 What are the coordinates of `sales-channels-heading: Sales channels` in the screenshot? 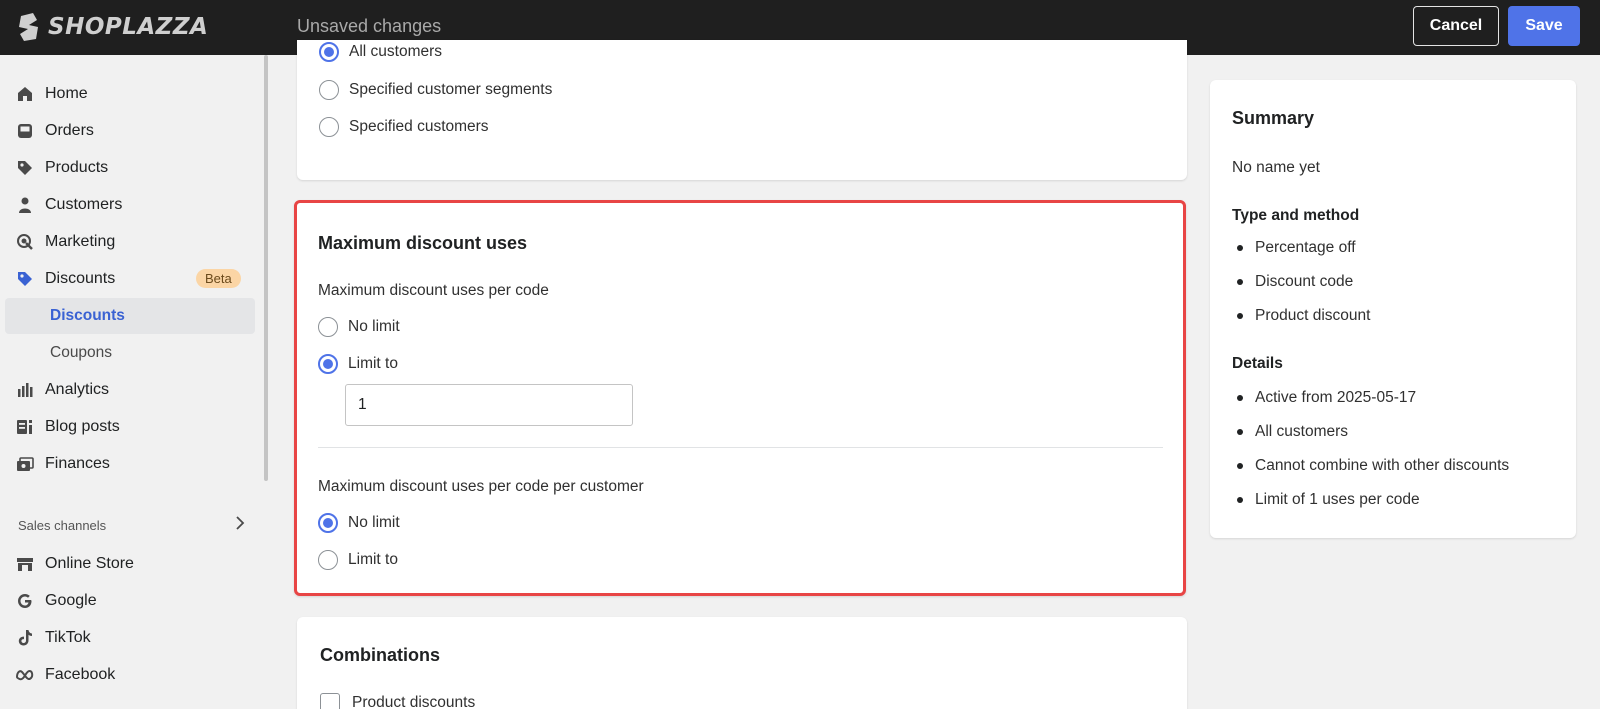 It's located at (62, 525).